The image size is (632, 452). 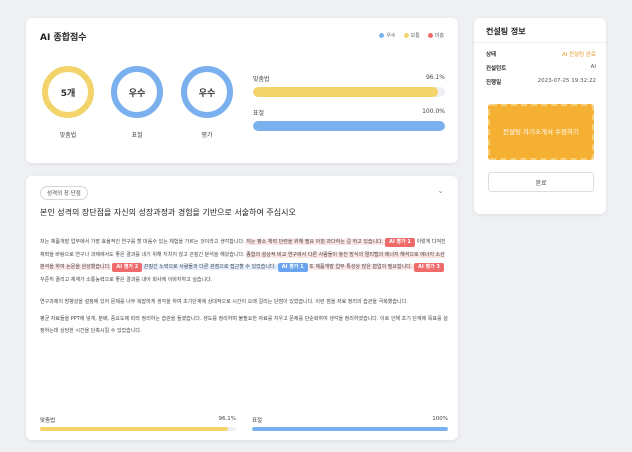 What do you see at coordinates (210, 267) in the screenshot?
I see `highlight-blue: 끈질긴 노력으로 사람들과 다른 관점으로 접근할 수 있었습니다.` at bounding box center [210, 267].